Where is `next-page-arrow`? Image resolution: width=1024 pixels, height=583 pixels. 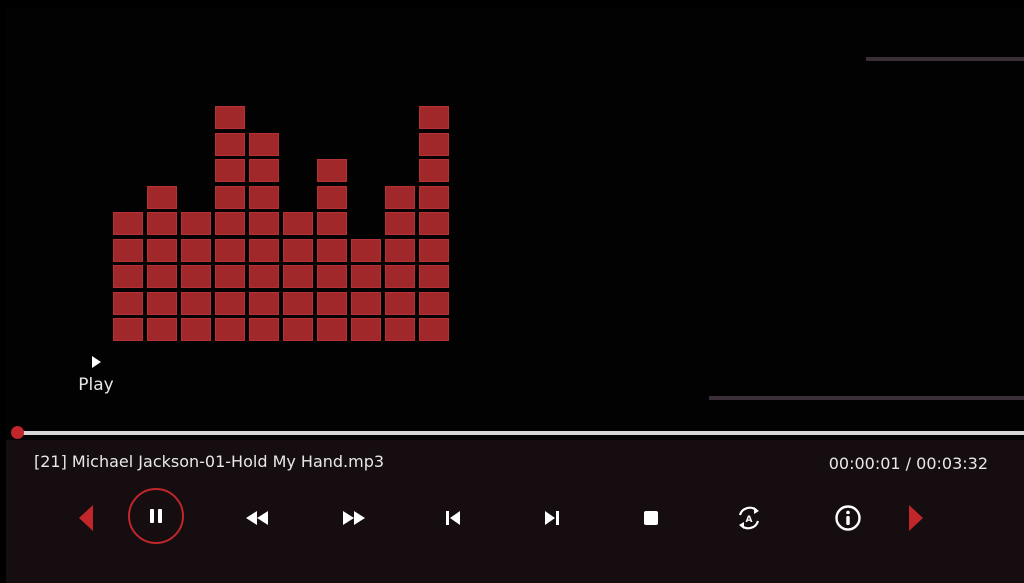 next-page-arrow is located at coordinates (916, 518).